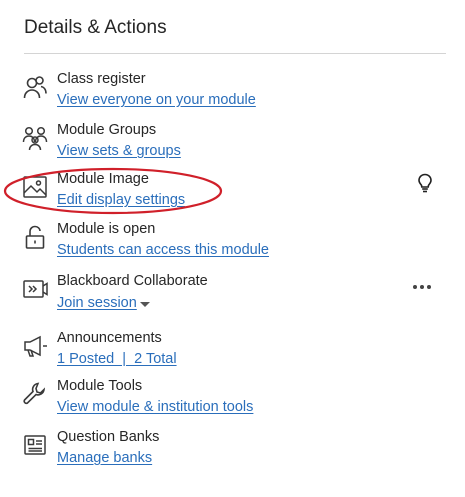 This screenshot has width=465, height=497. I want to click on announcements-count-link: 1 Posted | 2 Total, so click(117, 359).